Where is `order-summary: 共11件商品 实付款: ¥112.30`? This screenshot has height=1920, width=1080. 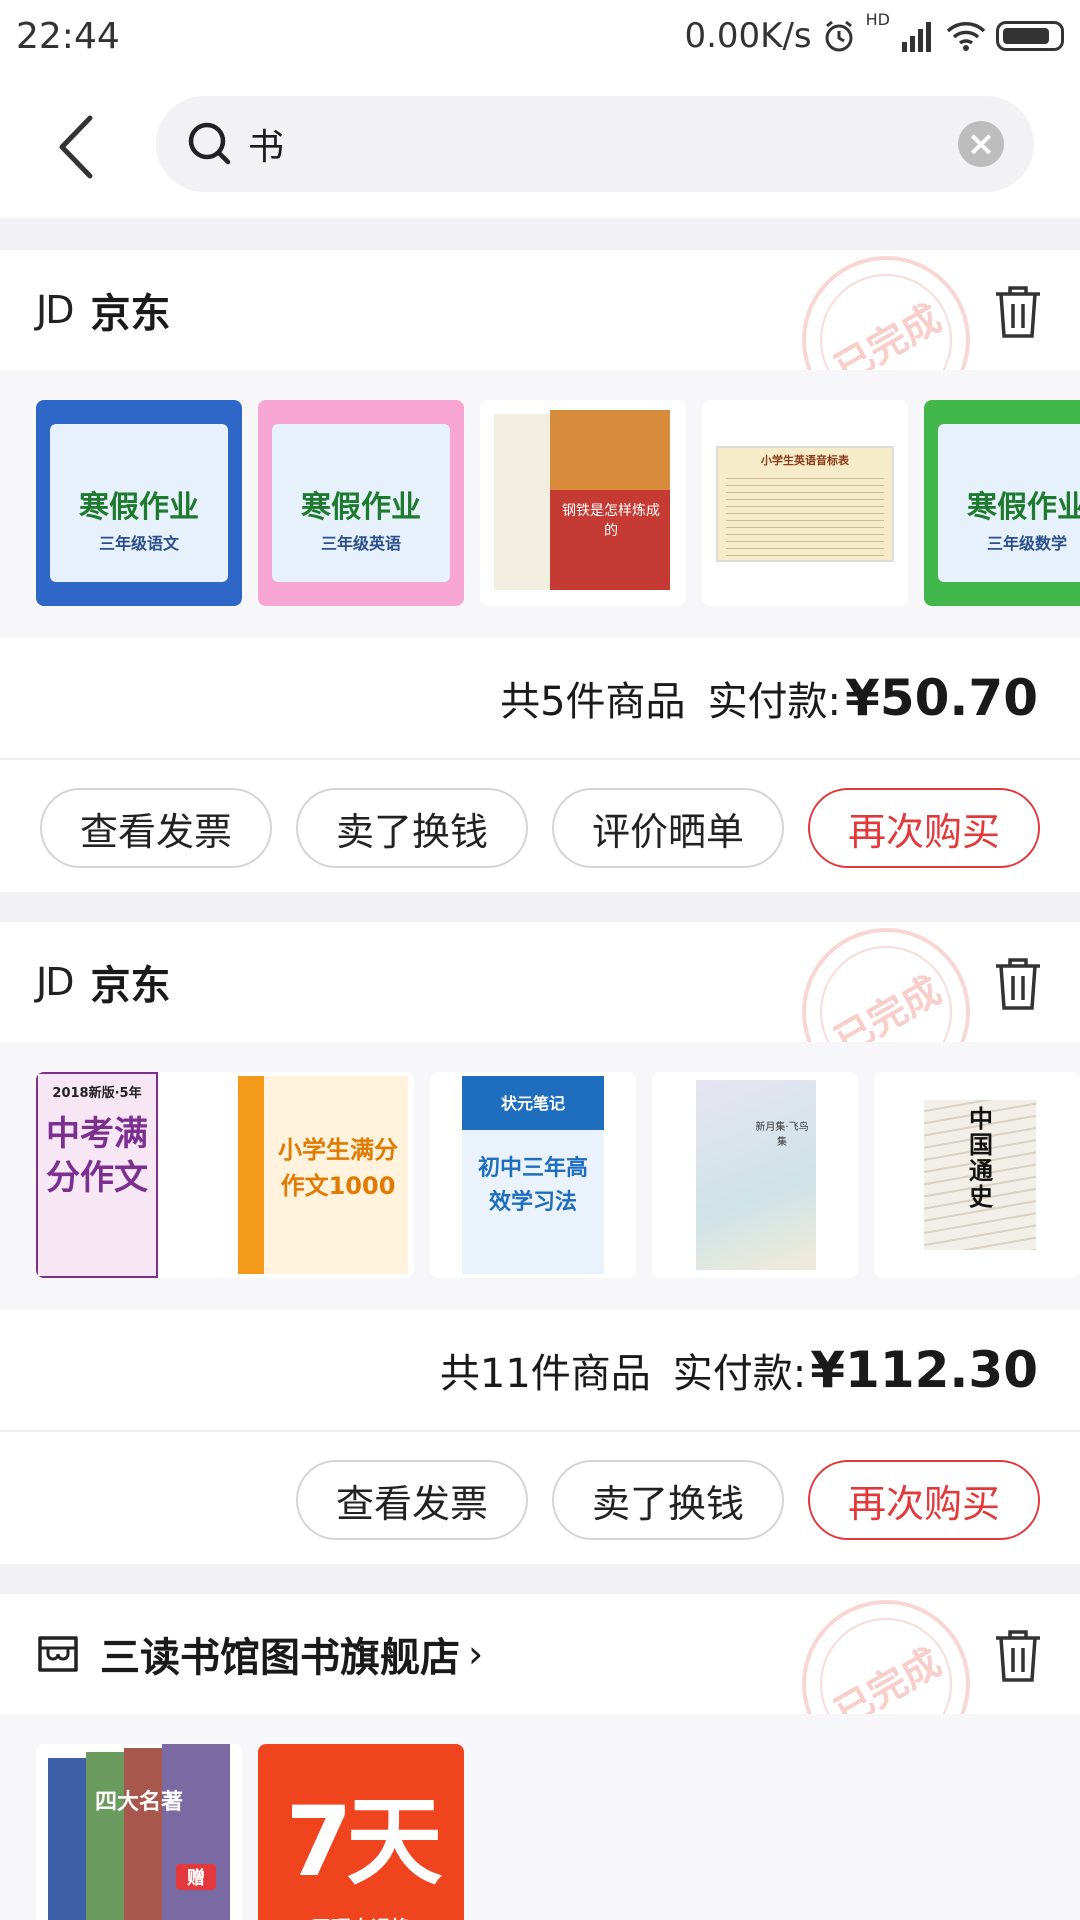
order-summary: 共11件商品 实付款: ¥112.30 is located at coordinates (540, 1371).